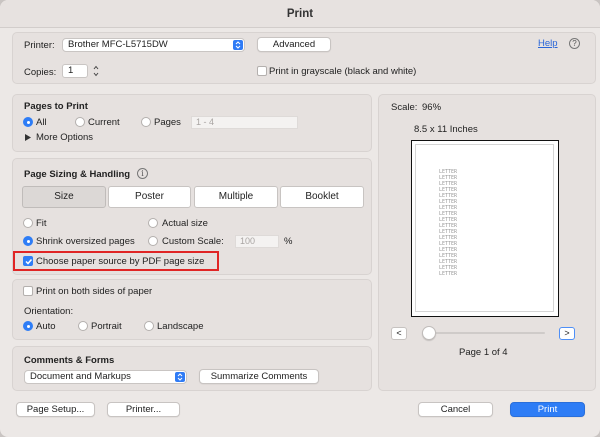 The height and width of the screenshot is (437, 600). I want to click on info-circle-icon: i, so click(142, 173).